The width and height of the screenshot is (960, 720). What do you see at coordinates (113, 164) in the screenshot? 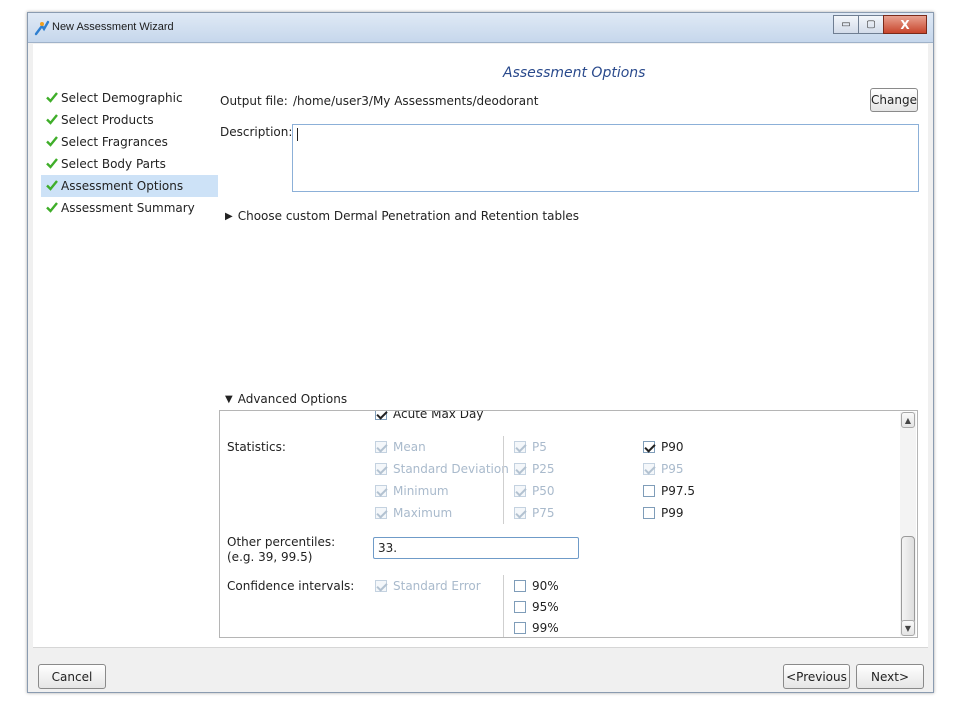
I see `step-label: Select Body Parts` at bounding box center [113, 164].